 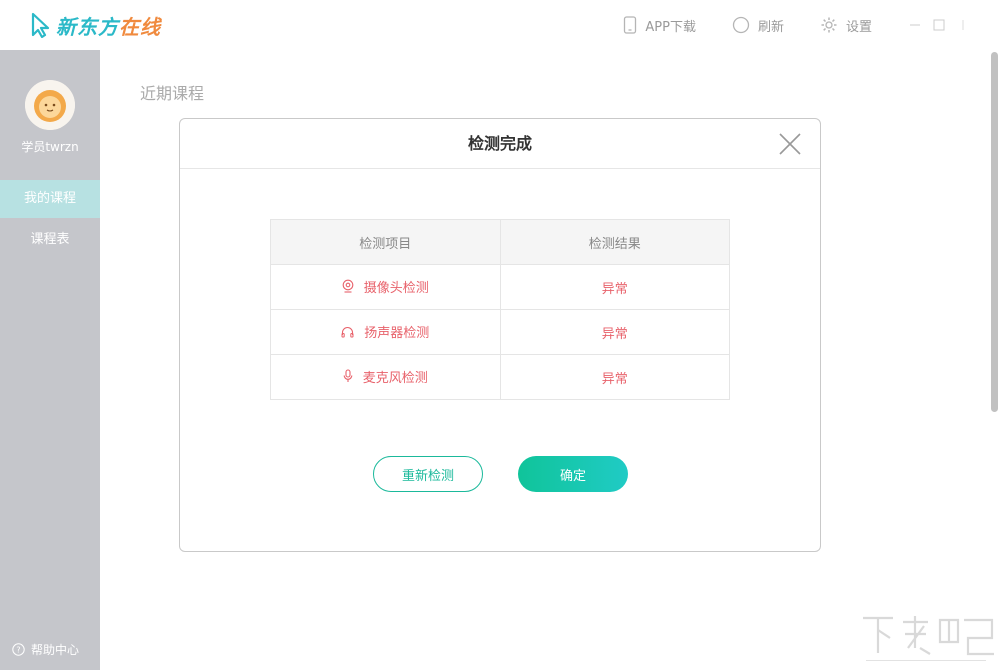 I want to click on table-row: 麦克风检测 异常, so click(x=500, y=377).